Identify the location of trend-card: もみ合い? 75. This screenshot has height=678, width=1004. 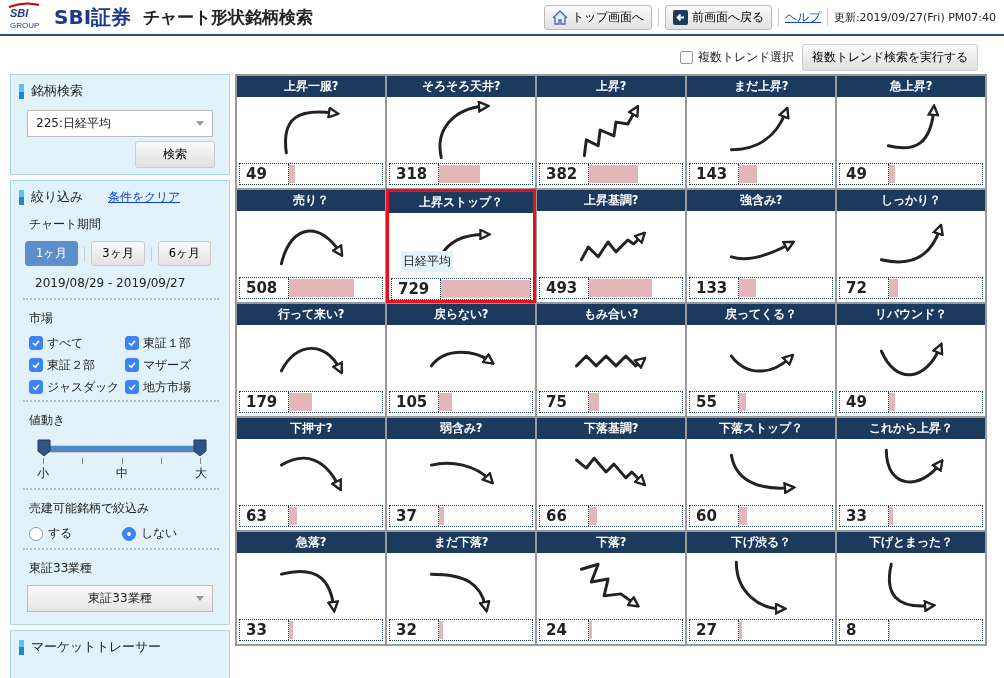
(611, 360).